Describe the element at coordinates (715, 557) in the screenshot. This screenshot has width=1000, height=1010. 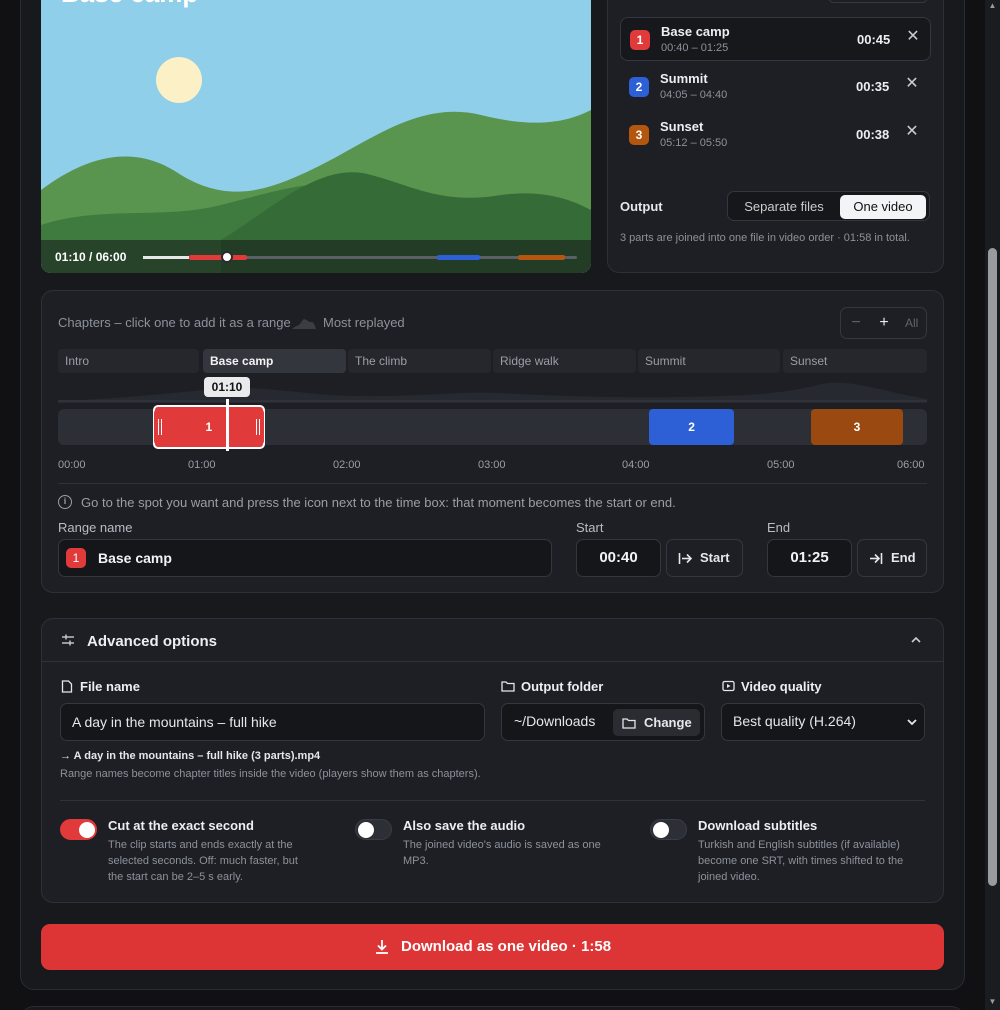
I see `set-start-label: Start` at that location.